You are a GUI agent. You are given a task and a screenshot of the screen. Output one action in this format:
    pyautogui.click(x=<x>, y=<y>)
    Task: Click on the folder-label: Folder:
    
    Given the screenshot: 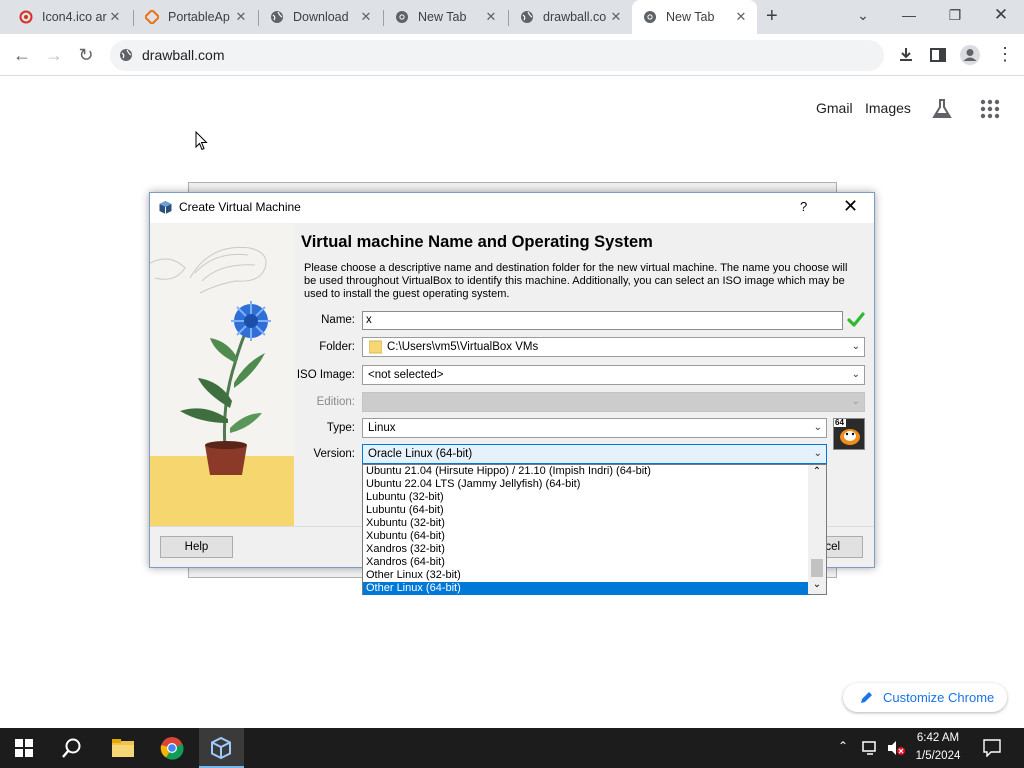 What is the action you would take?
    pyautogui.click(x=337, y=347)
    